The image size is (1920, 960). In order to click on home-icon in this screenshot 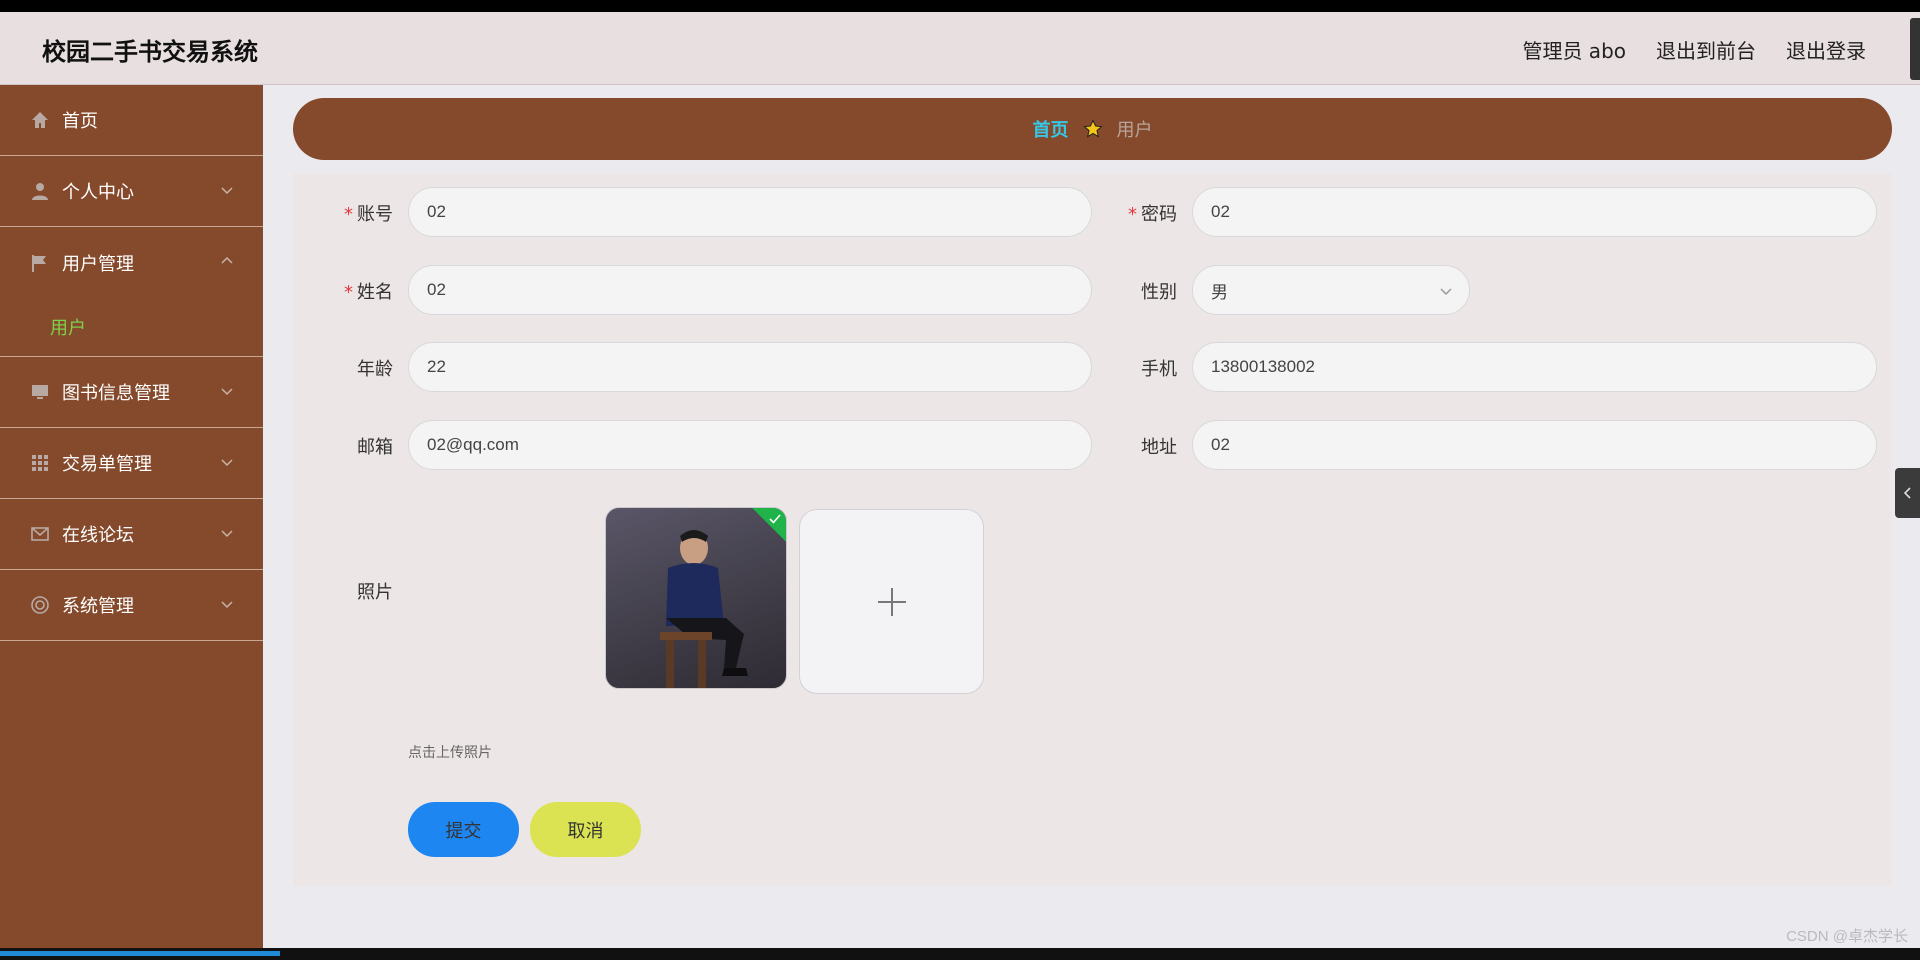, I will do `click(40, 120)`.